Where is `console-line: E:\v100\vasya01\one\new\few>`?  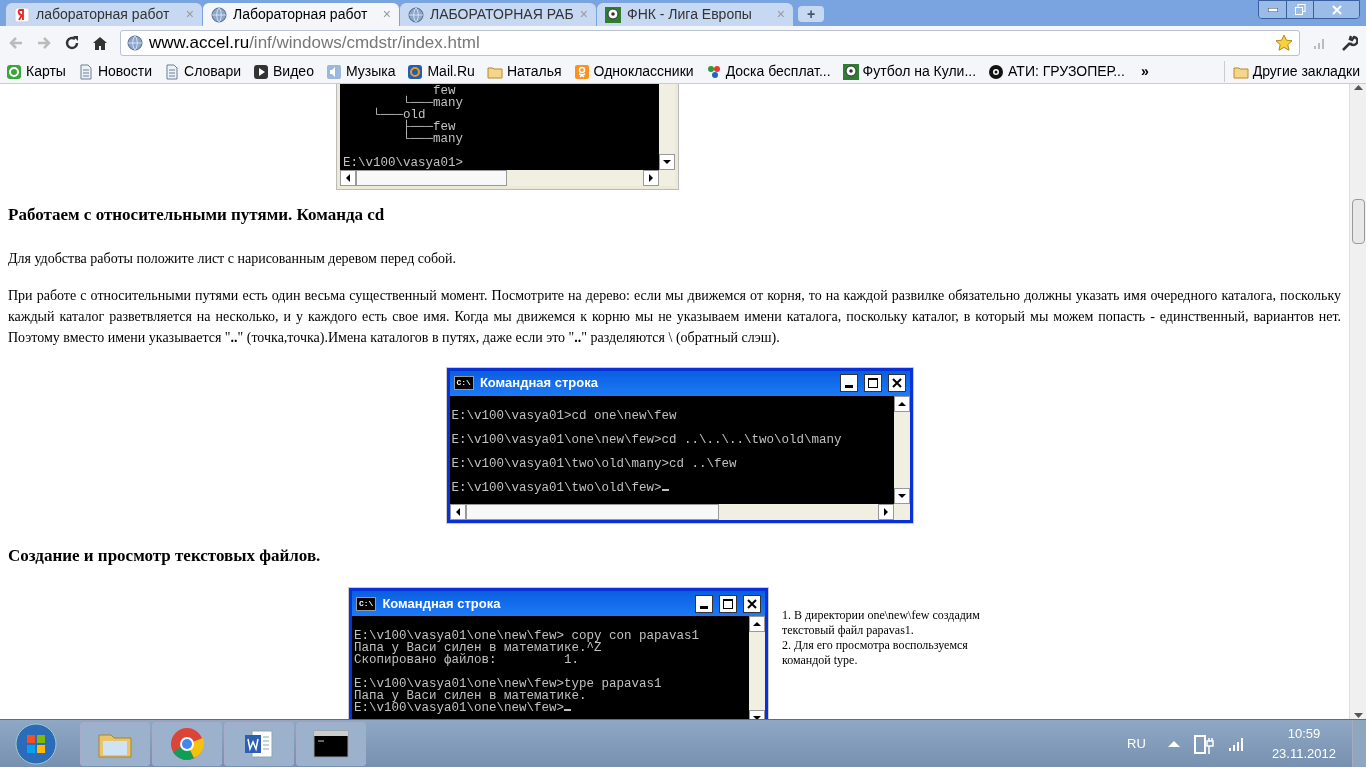 console-line: E:\v100\vasya01\one\new\few> is located at coordinates (459, 708).